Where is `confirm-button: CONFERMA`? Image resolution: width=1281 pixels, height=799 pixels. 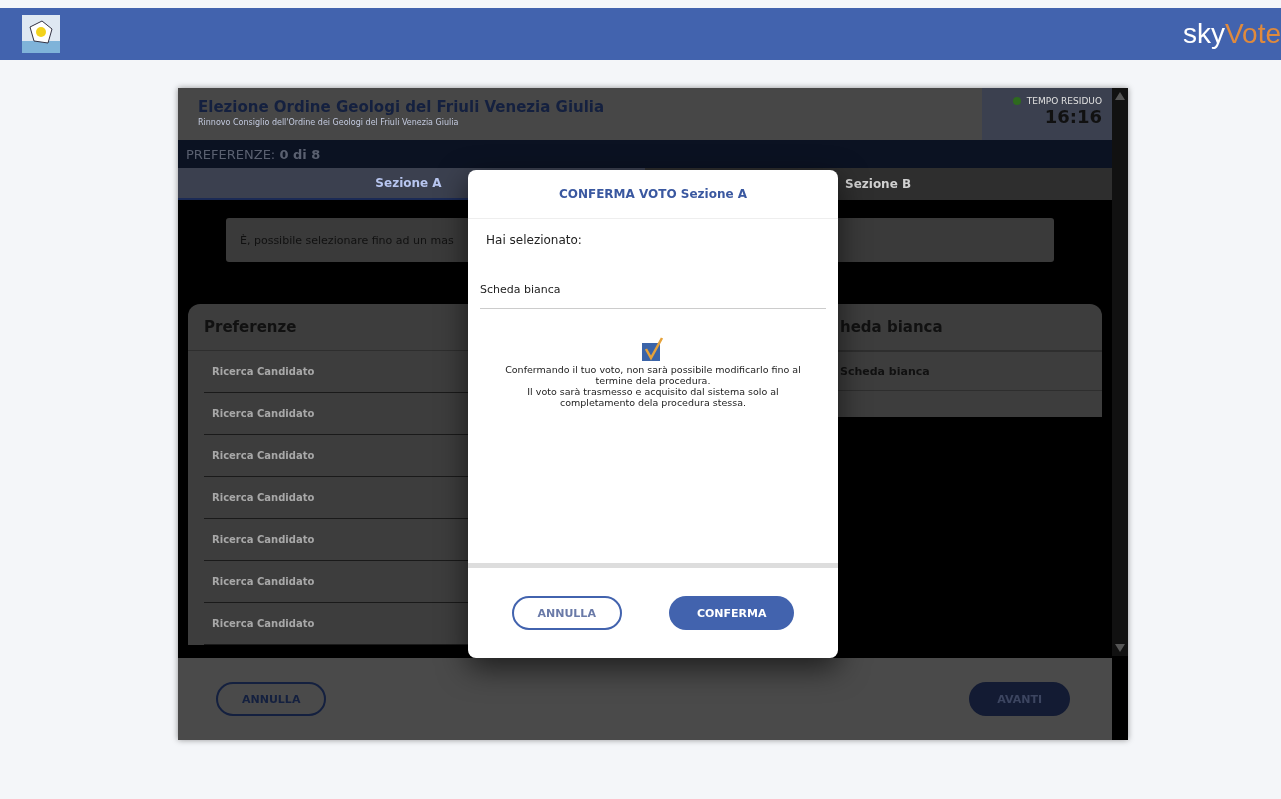 confirm-button: CONFERMA is located at coordinates (731, 613).